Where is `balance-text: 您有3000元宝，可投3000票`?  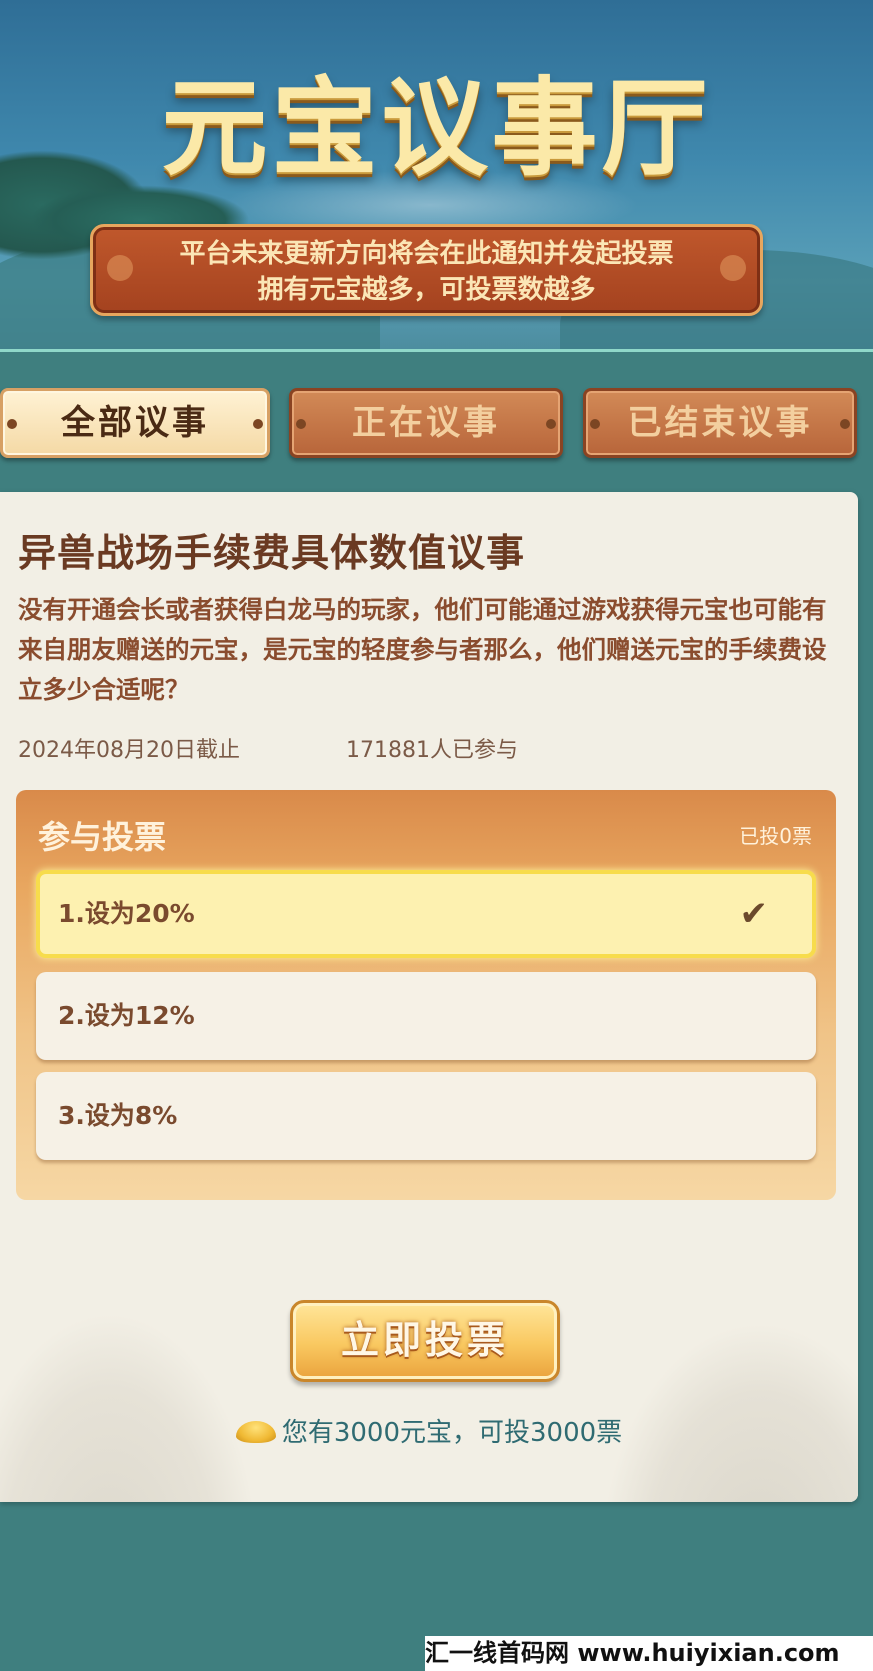
balance-text: 您有3000元宝，可投3000票 is located at coordinates (452, 1433).